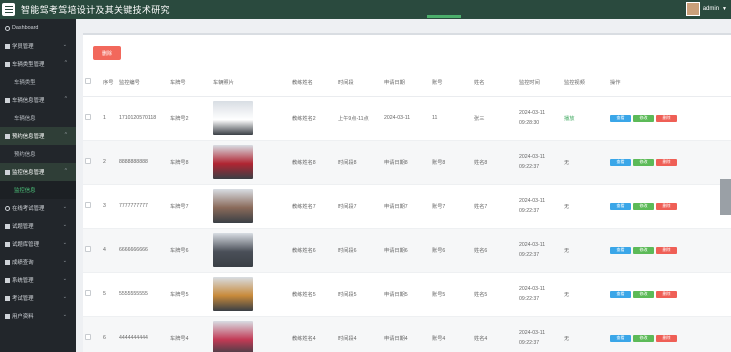 This screenshot has width=731, height=352. Describe the element at coordinates (724, 9) in the screenshot. I see `chevron-down-icon: ▼` at that location.